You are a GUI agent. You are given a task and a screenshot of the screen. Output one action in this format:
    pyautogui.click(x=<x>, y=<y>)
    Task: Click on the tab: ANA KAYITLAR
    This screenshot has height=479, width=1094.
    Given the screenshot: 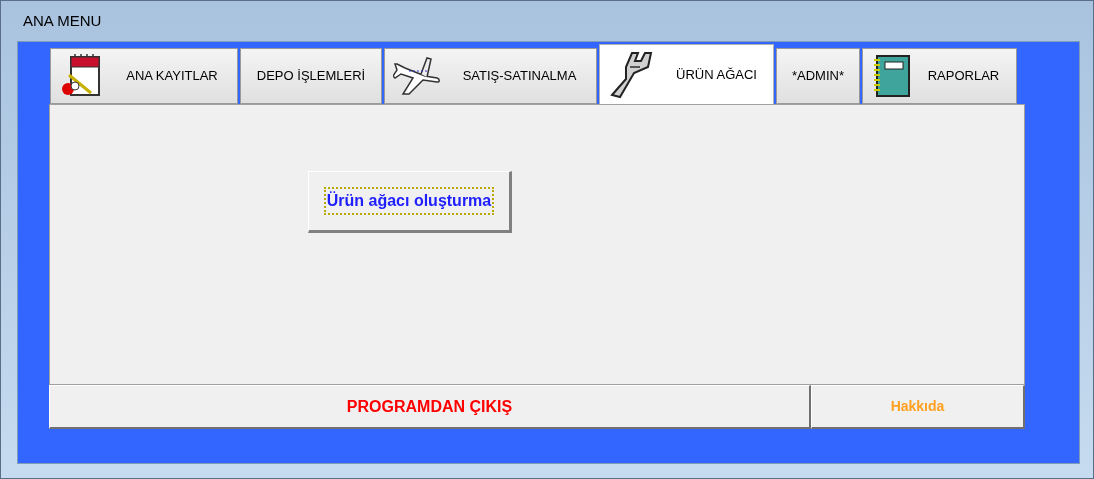 What is the action you would take?
    pyautogui.click(x=144, y=76)
    